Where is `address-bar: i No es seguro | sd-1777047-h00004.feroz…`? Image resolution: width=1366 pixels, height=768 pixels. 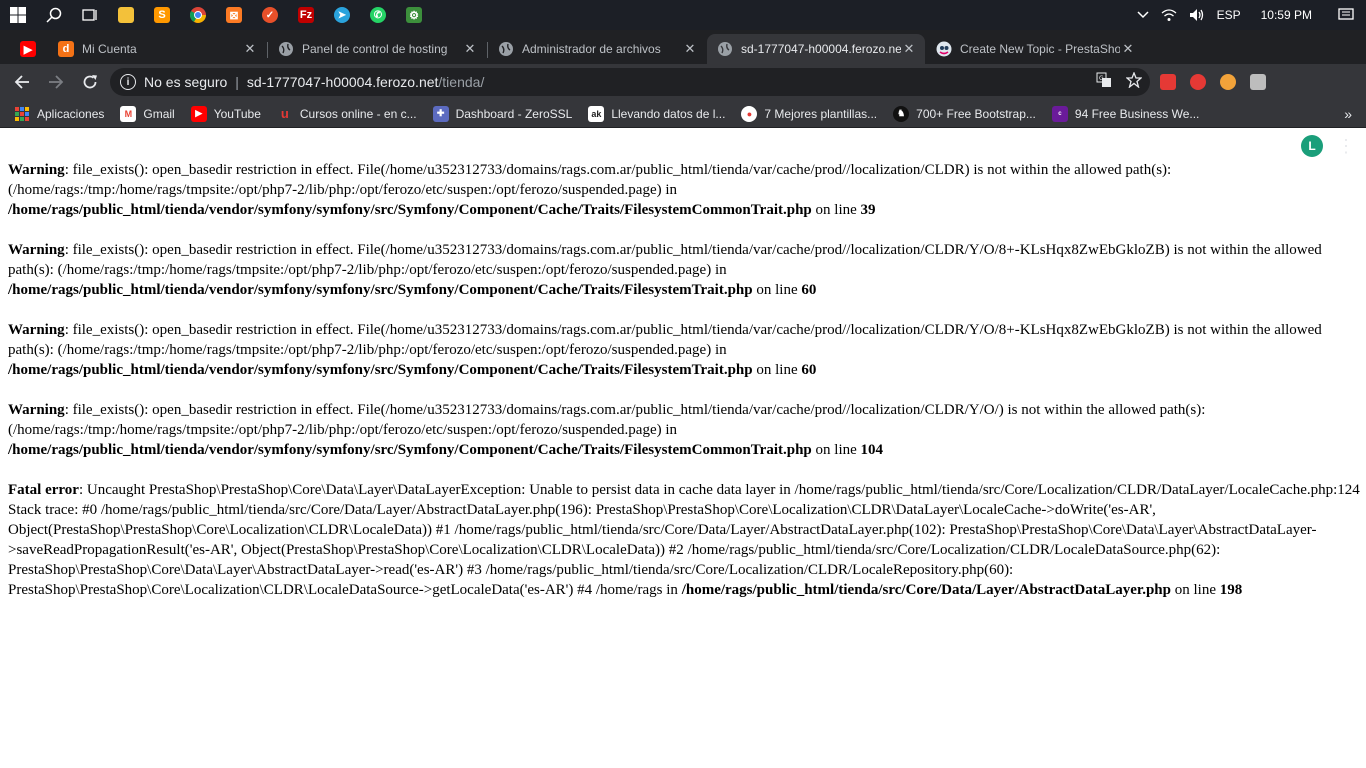
address-bar: i No es seguro | sd-1777047-h00004.feroz… is located at coordinates (630, 82).